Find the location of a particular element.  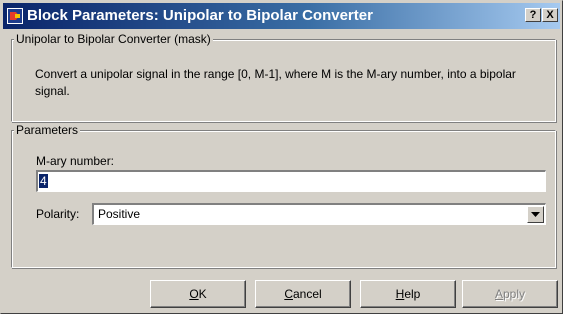

apply-mnemonic: A is located at coordinates (498, 294).